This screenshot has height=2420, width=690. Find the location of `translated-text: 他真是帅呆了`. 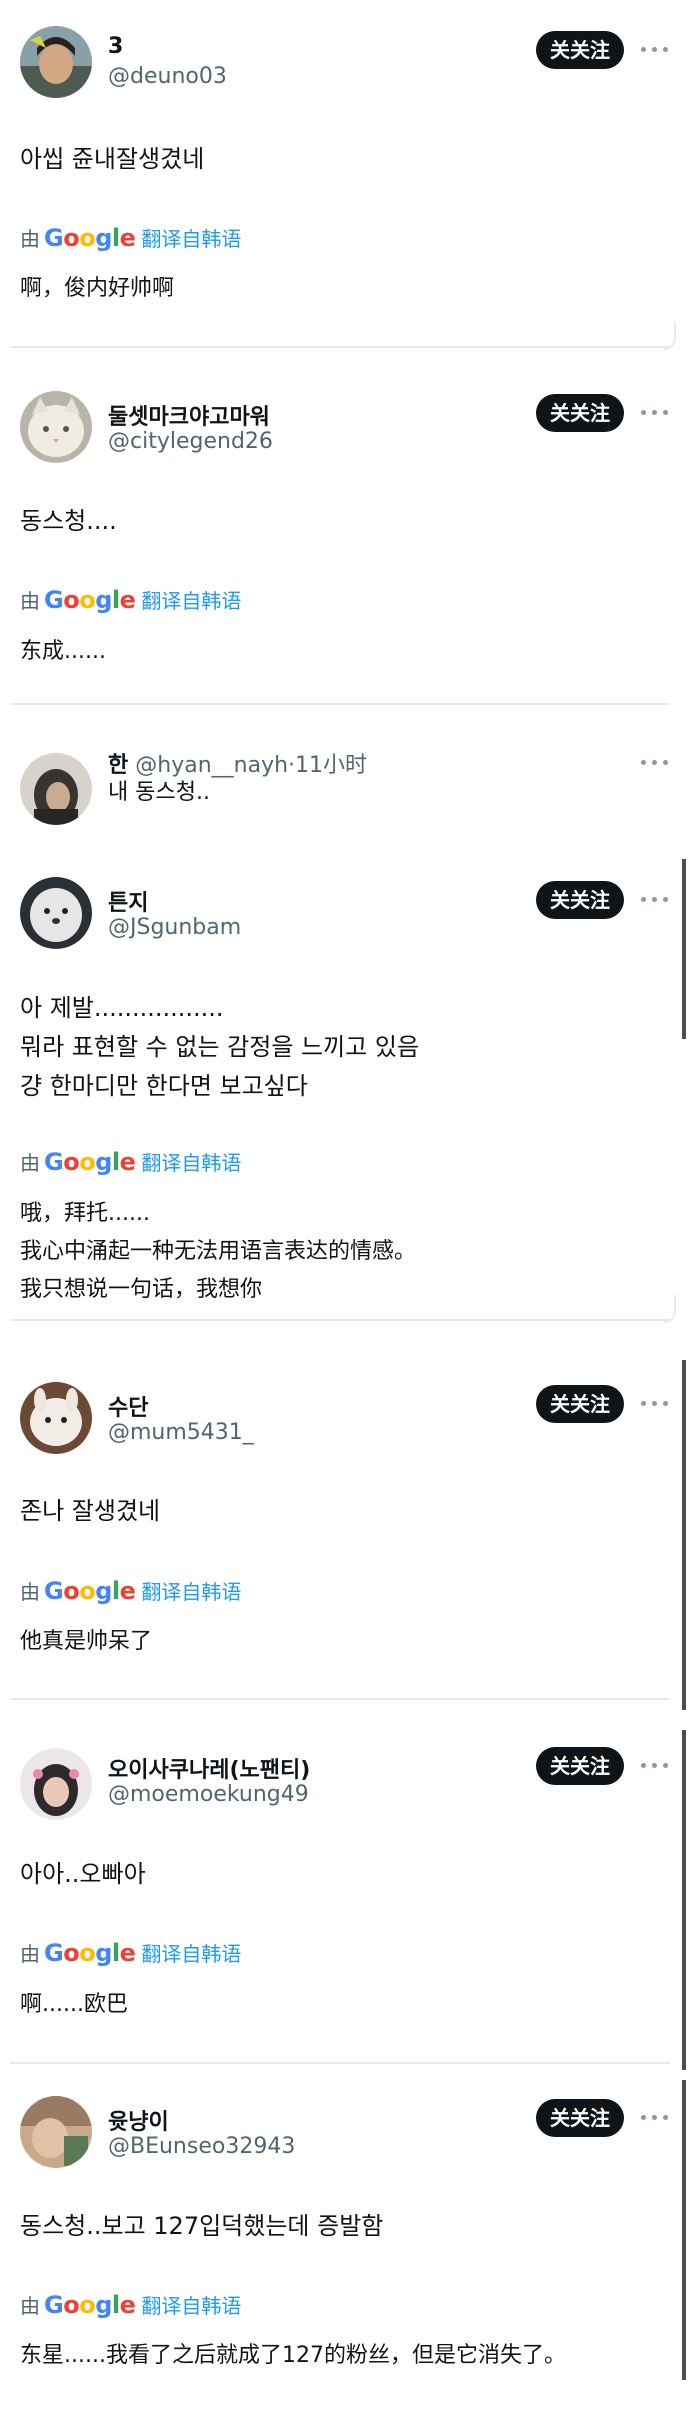

translated-text: 他真是帅呆了 is located at coordinates (86, 1641).